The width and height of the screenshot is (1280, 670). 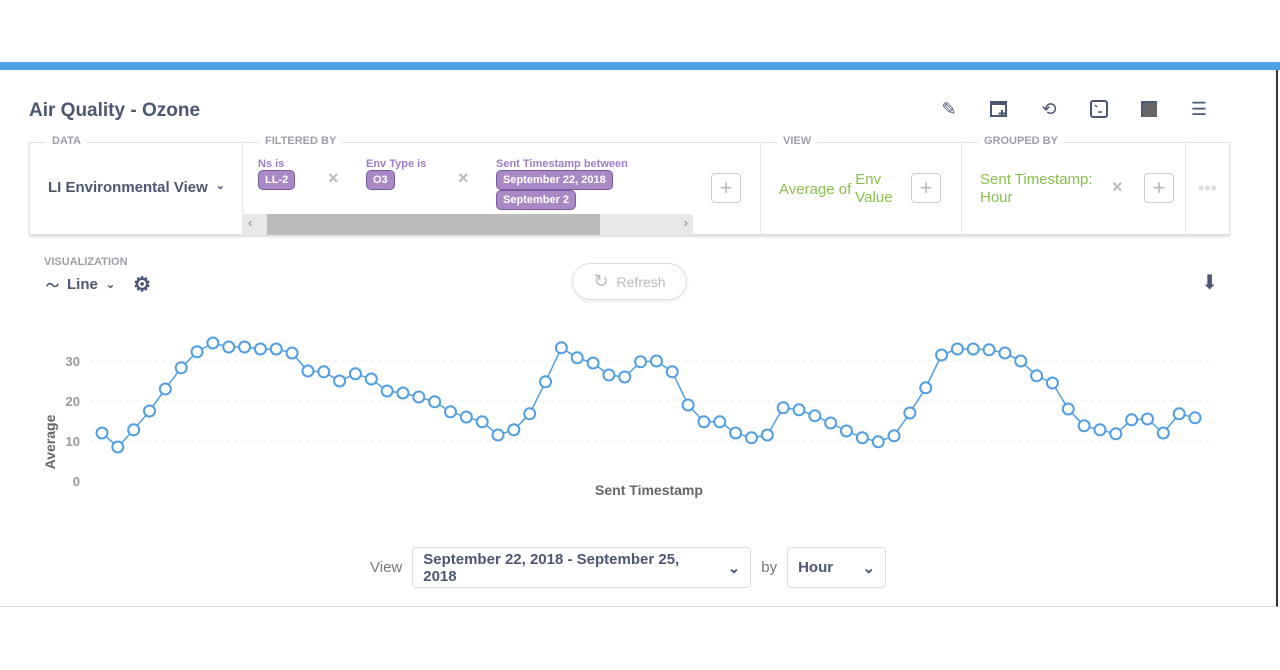 What do you see at coordinates (1042, 189) in the screenshot?
I see `breakout: Sent Timestamp: Hour` at bounding box center [1042, 189].